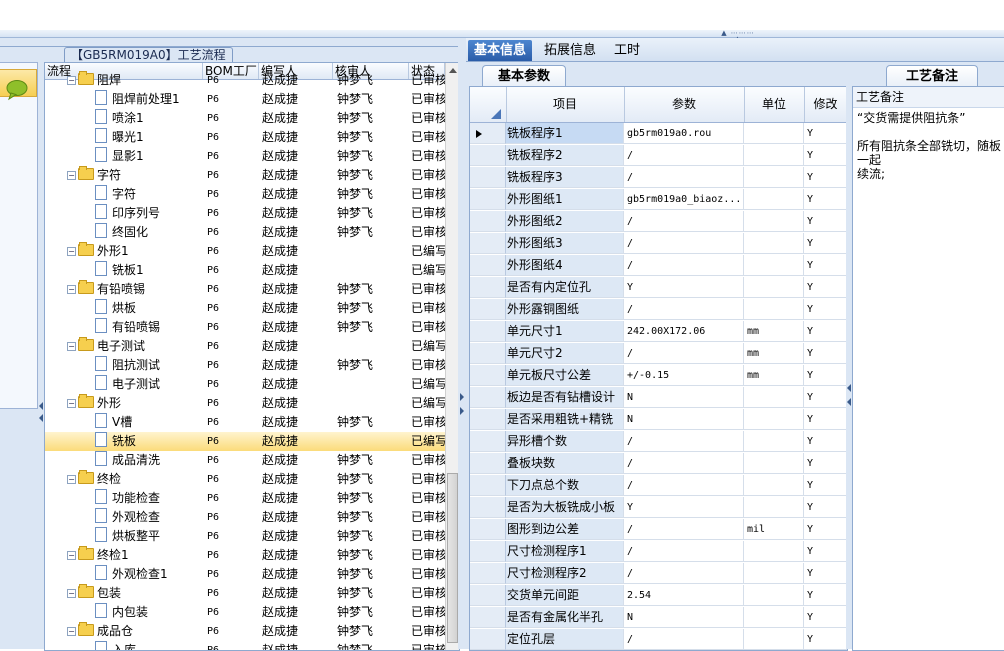 This screenshot has width=1004, height=651. Describe the element at coordinates (245, 479) in the screenshot. I see `tree-row: − 终检 P6 赵成捷 钟梦飞 已审核` at that location.